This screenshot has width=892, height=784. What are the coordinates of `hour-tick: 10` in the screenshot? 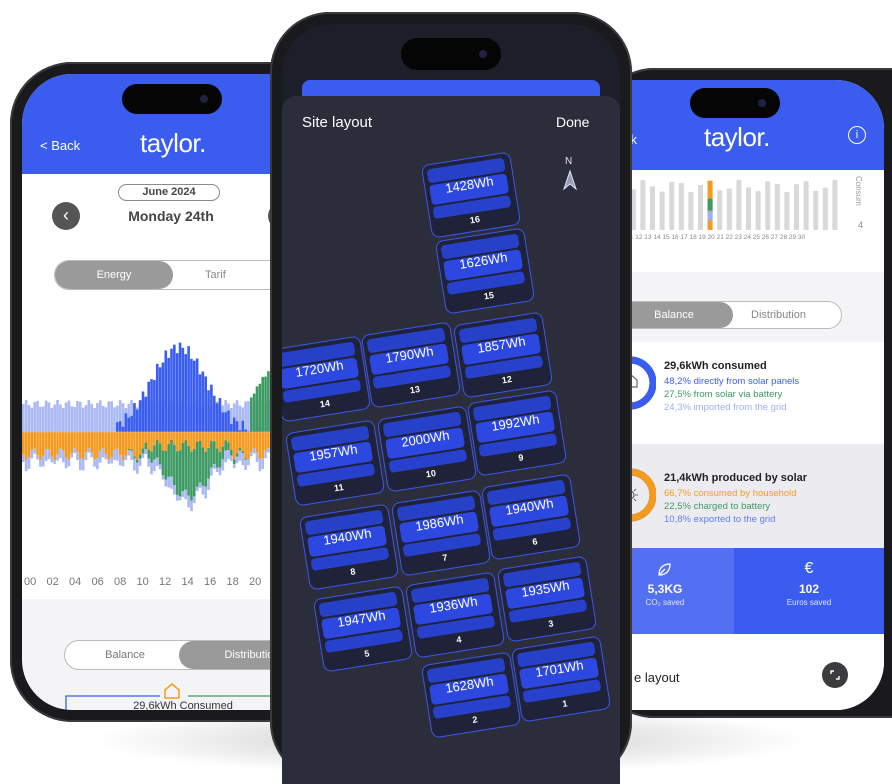 It's located at (142, 582).